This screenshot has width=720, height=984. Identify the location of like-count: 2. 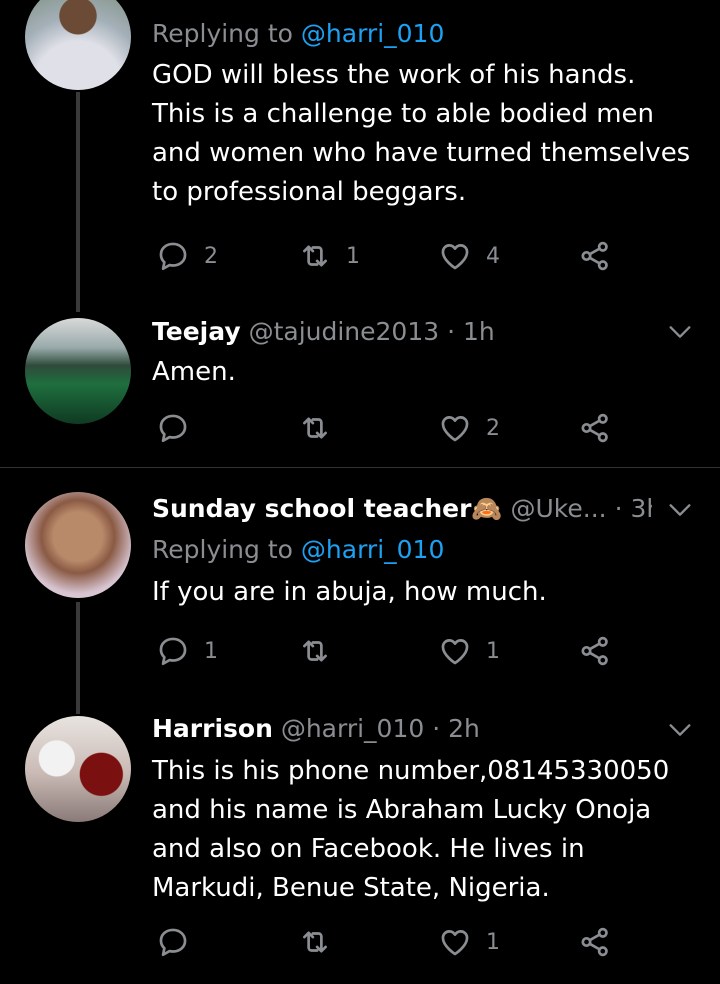
(493, 428).